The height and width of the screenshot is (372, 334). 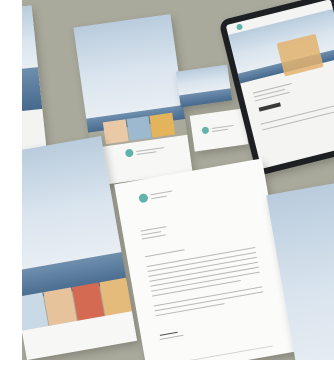 I want to click on frame-edge, so click(x=11, y=186).